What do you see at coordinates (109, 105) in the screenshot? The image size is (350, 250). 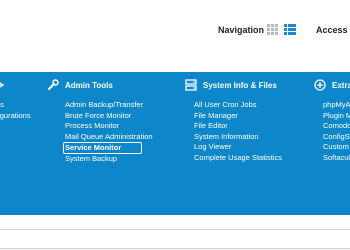 I see `menu-item-admin-backup: Admin Backup/Transfer` at bounding box center [109, 105].